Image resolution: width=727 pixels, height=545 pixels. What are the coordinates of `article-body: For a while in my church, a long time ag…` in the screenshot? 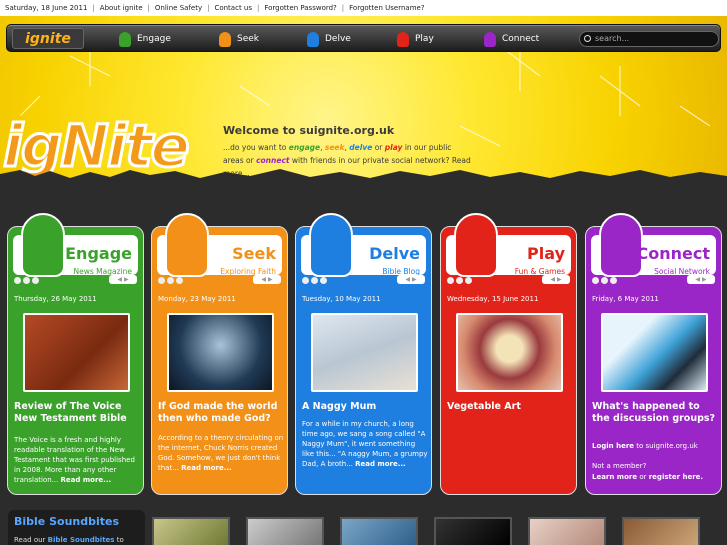 It's located at (365, 444).